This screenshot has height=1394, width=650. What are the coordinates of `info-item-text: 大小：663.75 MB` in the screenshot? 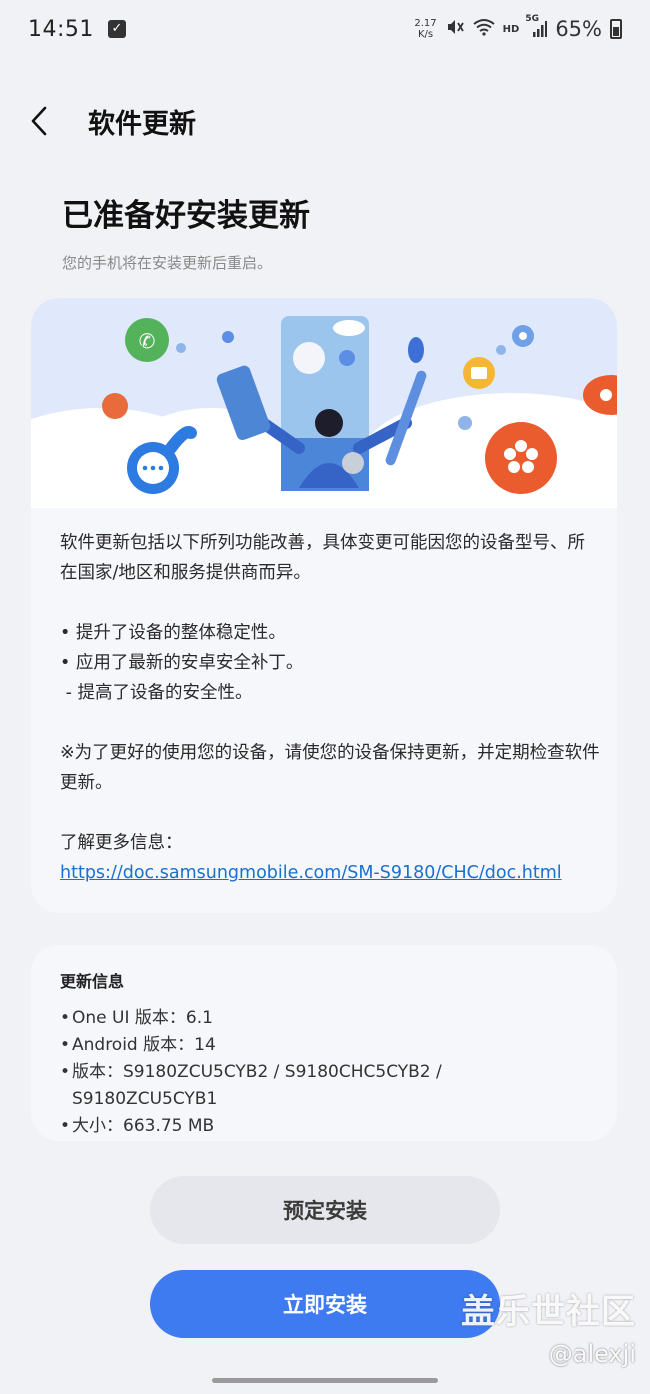 It's located at (143, 1126).